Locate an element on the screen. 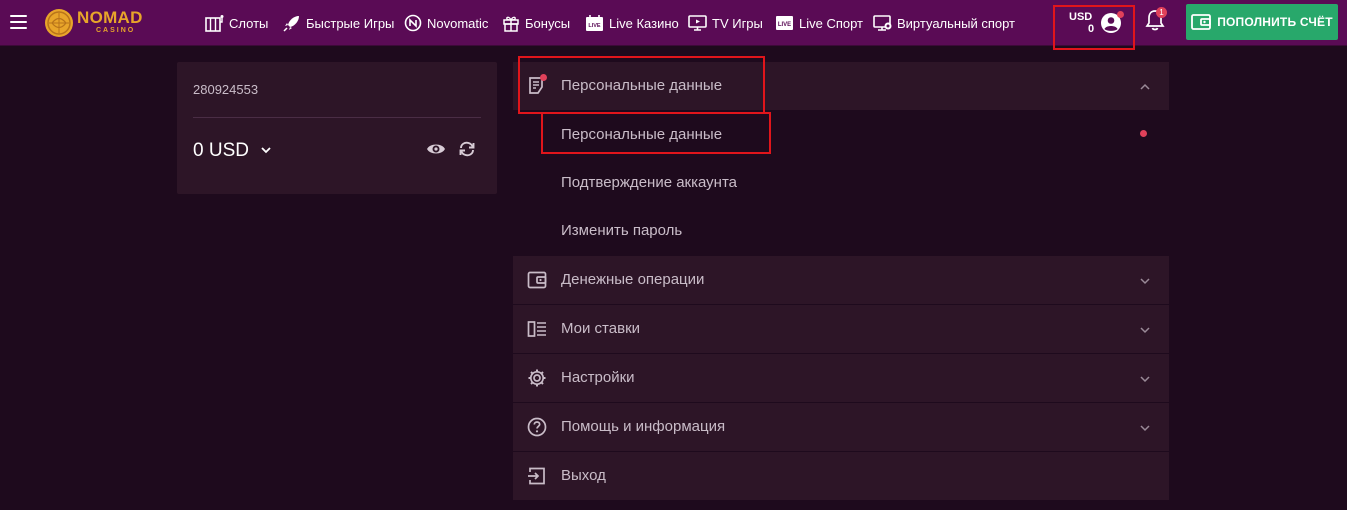 The width and height of the screenshot is (1347, 510). account-id: 280924553 is located at coordinates (226, 89).